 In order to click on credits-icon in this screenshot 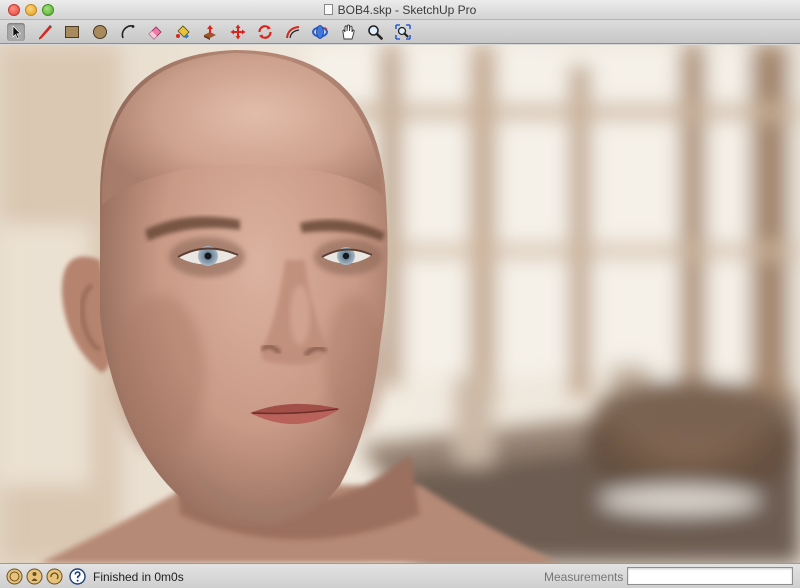, I will do `click(34, 576)`.